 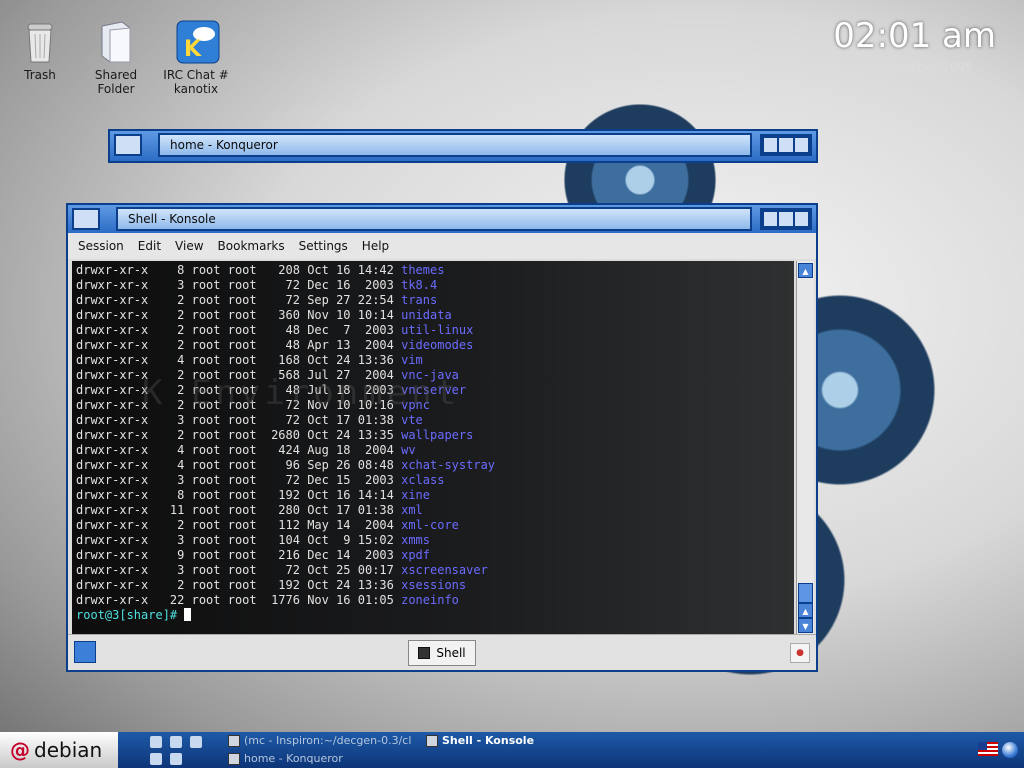 What do you see at coordinates (149, 246) in the screenshot?
I see `menu-edit: Edit` at bounding box center [149, 246].